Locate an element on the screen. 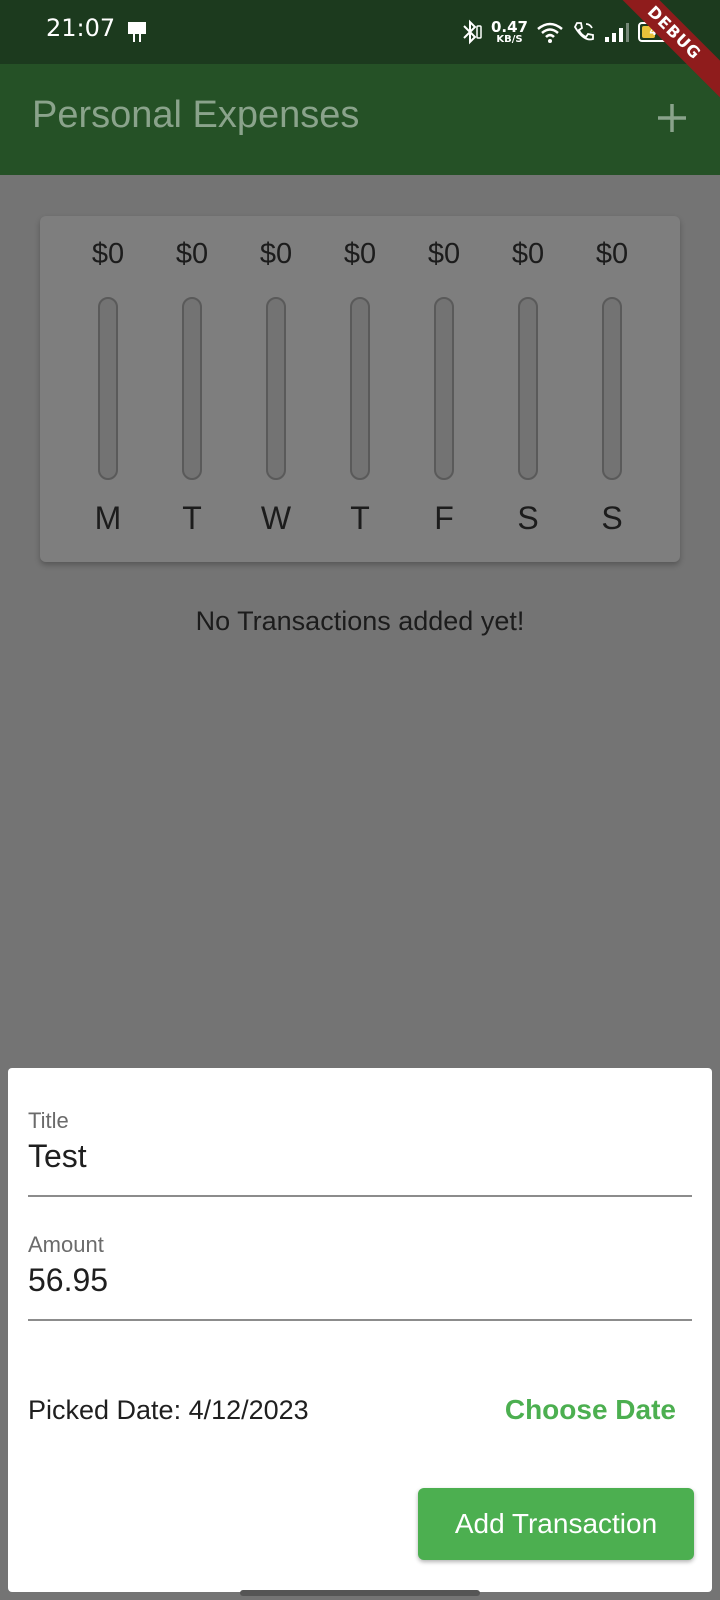  title-field: Title is located at coordinates (360, 1152).